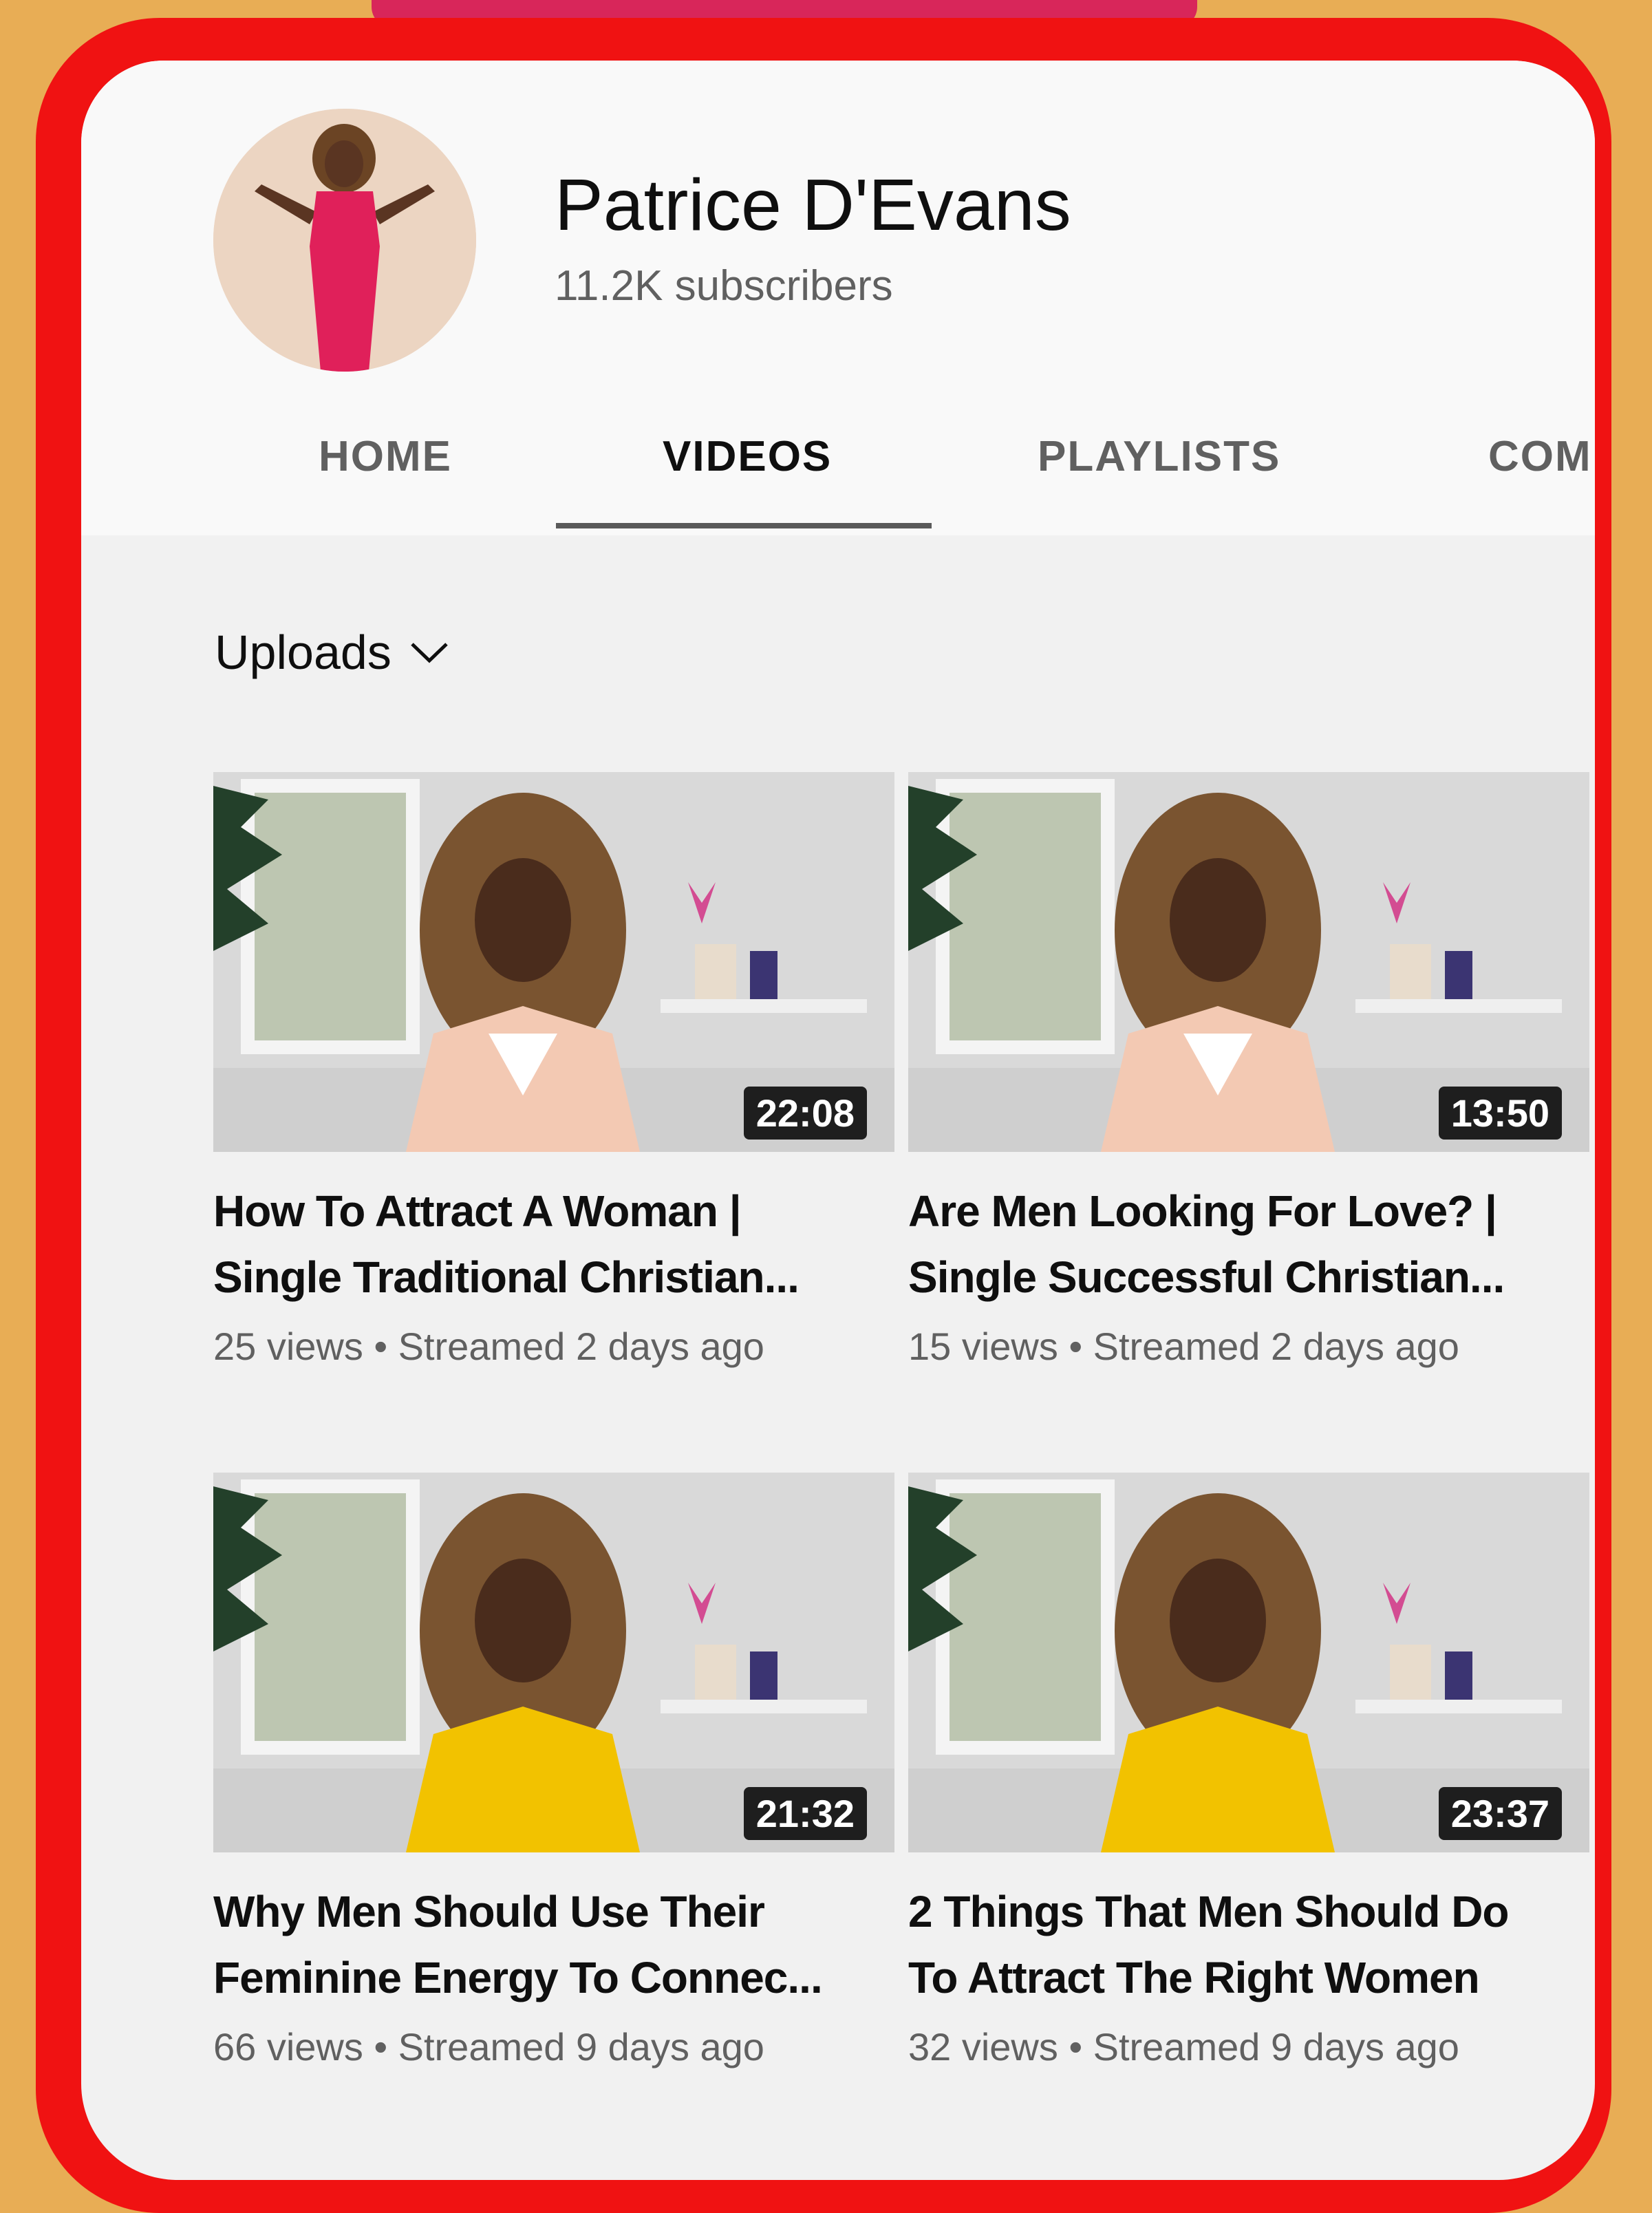 Image resolution: width=1652 pixels, height=2213 pixels. What do you see at coordinates (1248, 962) in the screenshot?
I see `video-thumbnail: 13:50` at bounding box center [1248, 962].